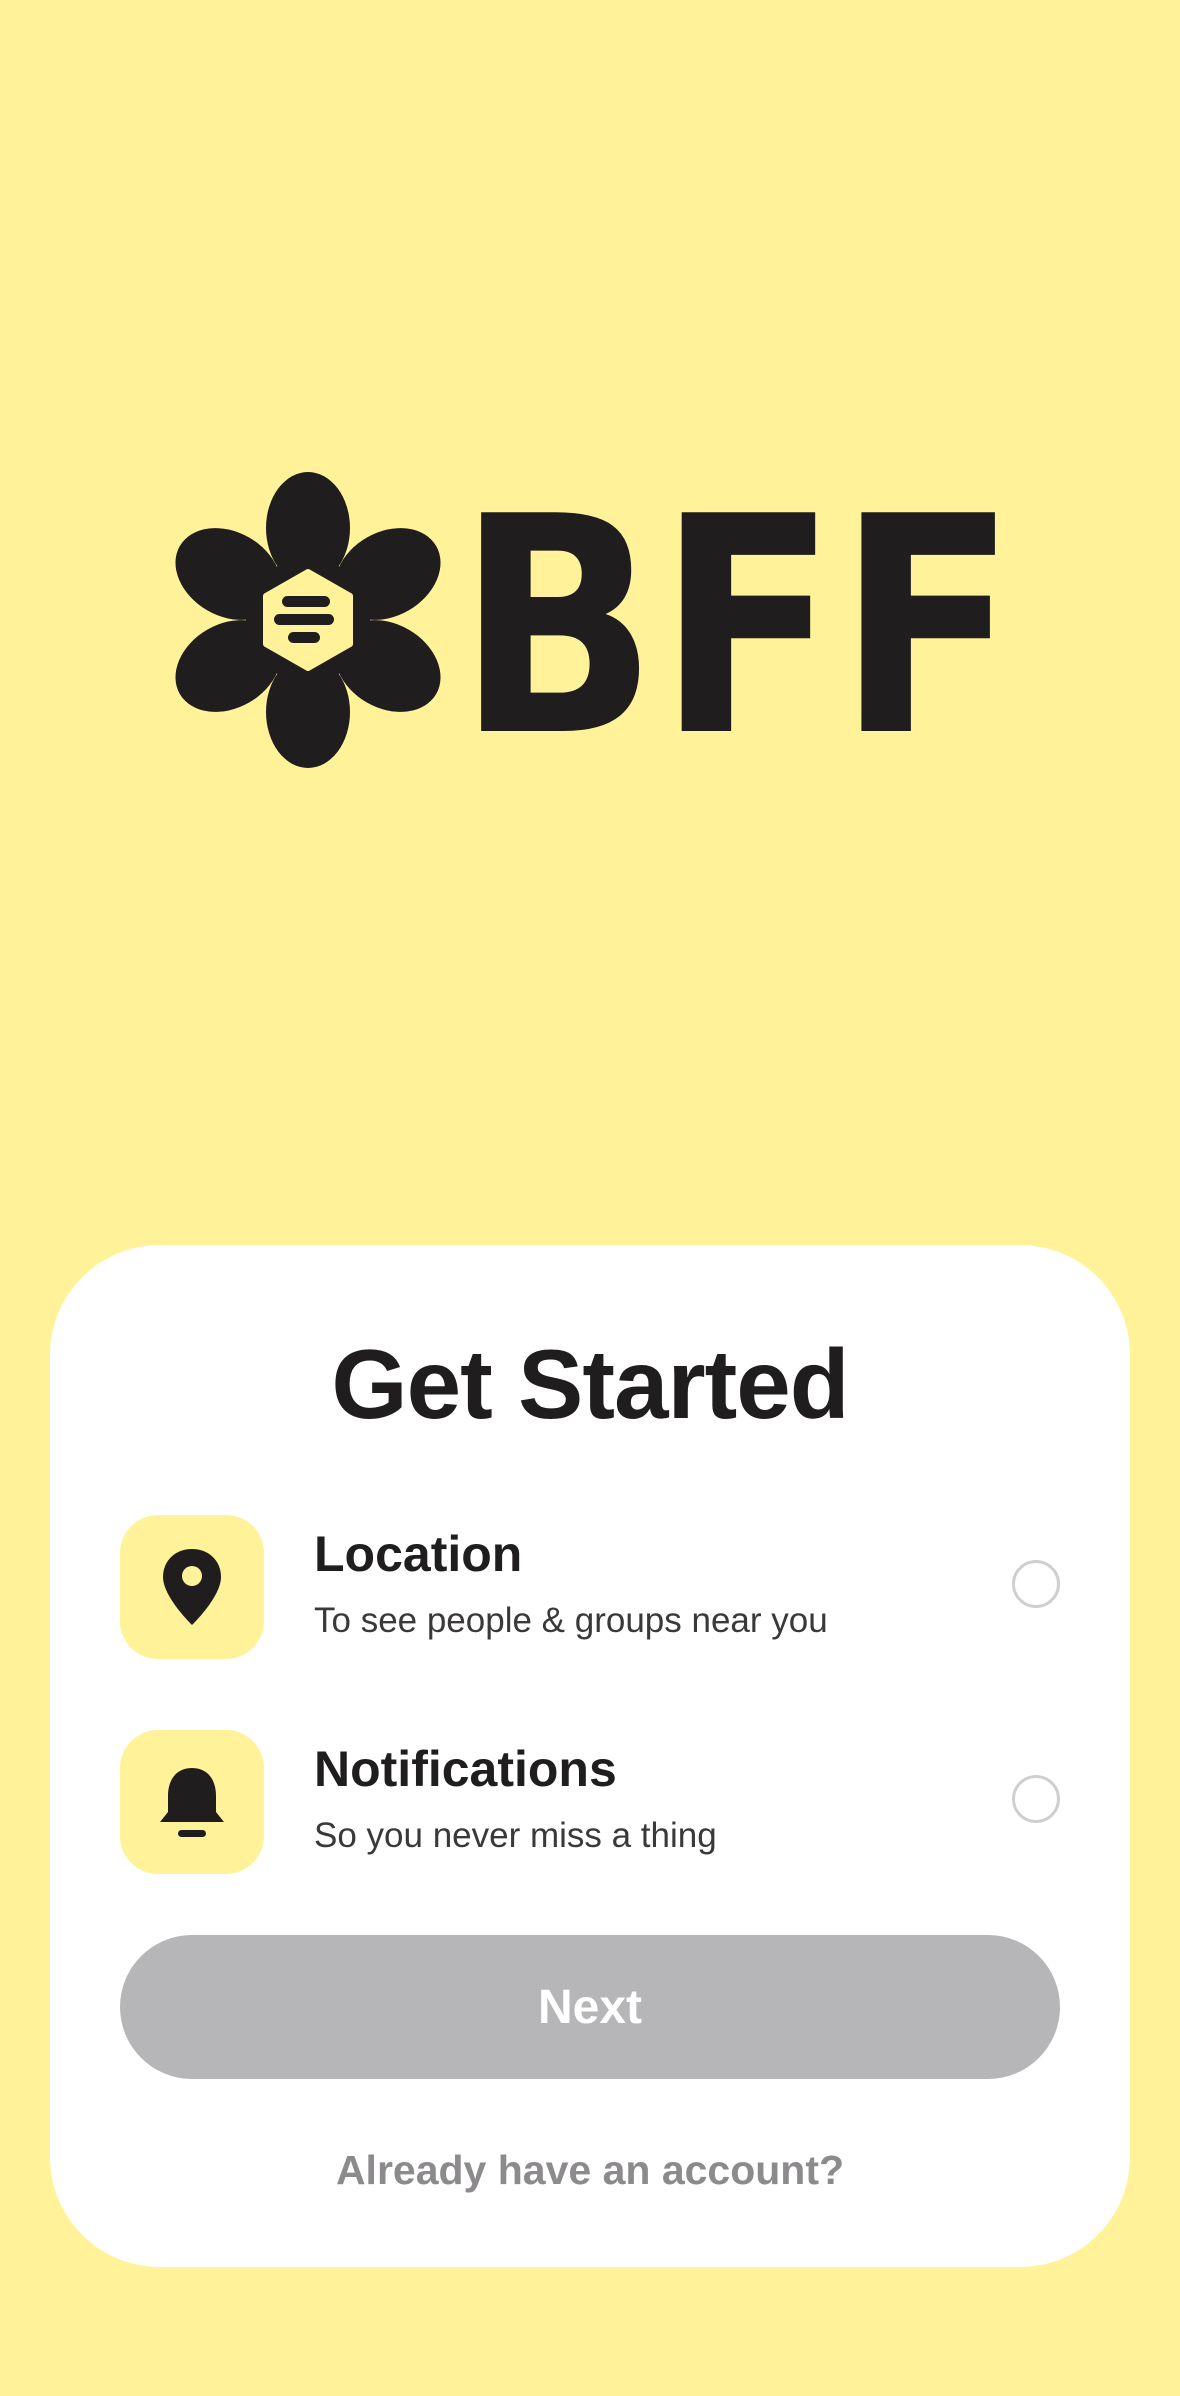 The height and width of the screenshot is (2396, 1180). I want to click on location-icon-box, so click(192, 1587).